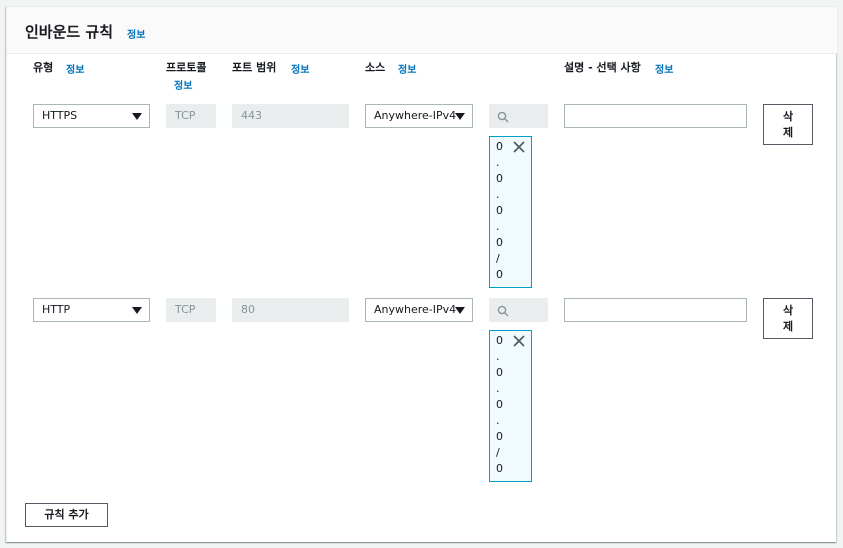  I want to click on panel-title: 인바운드 규칙, so click(69, 32).